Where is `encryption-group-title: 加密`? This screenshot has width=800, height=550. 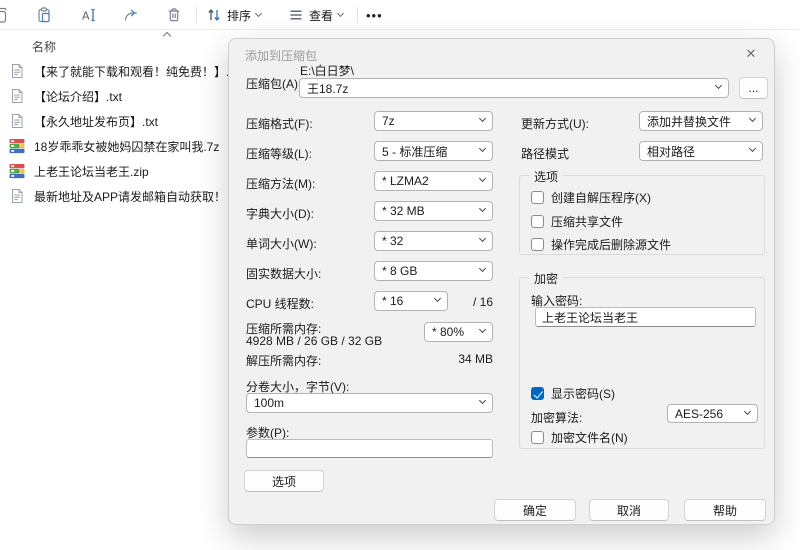
encryption-group-title: 加密 is located at coordinates (546, 278).